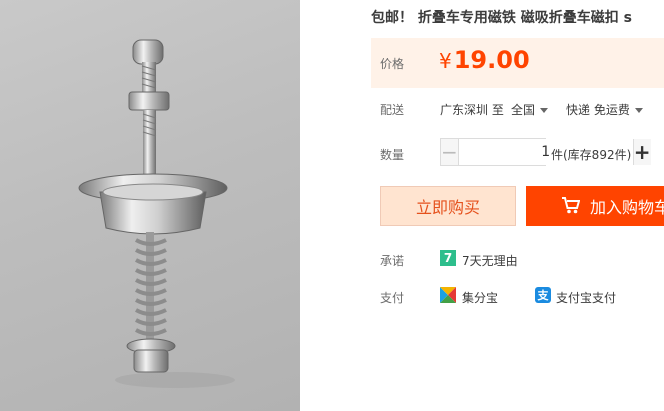 Image resolution: width=664 pixels, height=411 pixels. Describe the element at coordinates (641, 152) in the screenshot. I see `increase-quantity-button: +` at that location.